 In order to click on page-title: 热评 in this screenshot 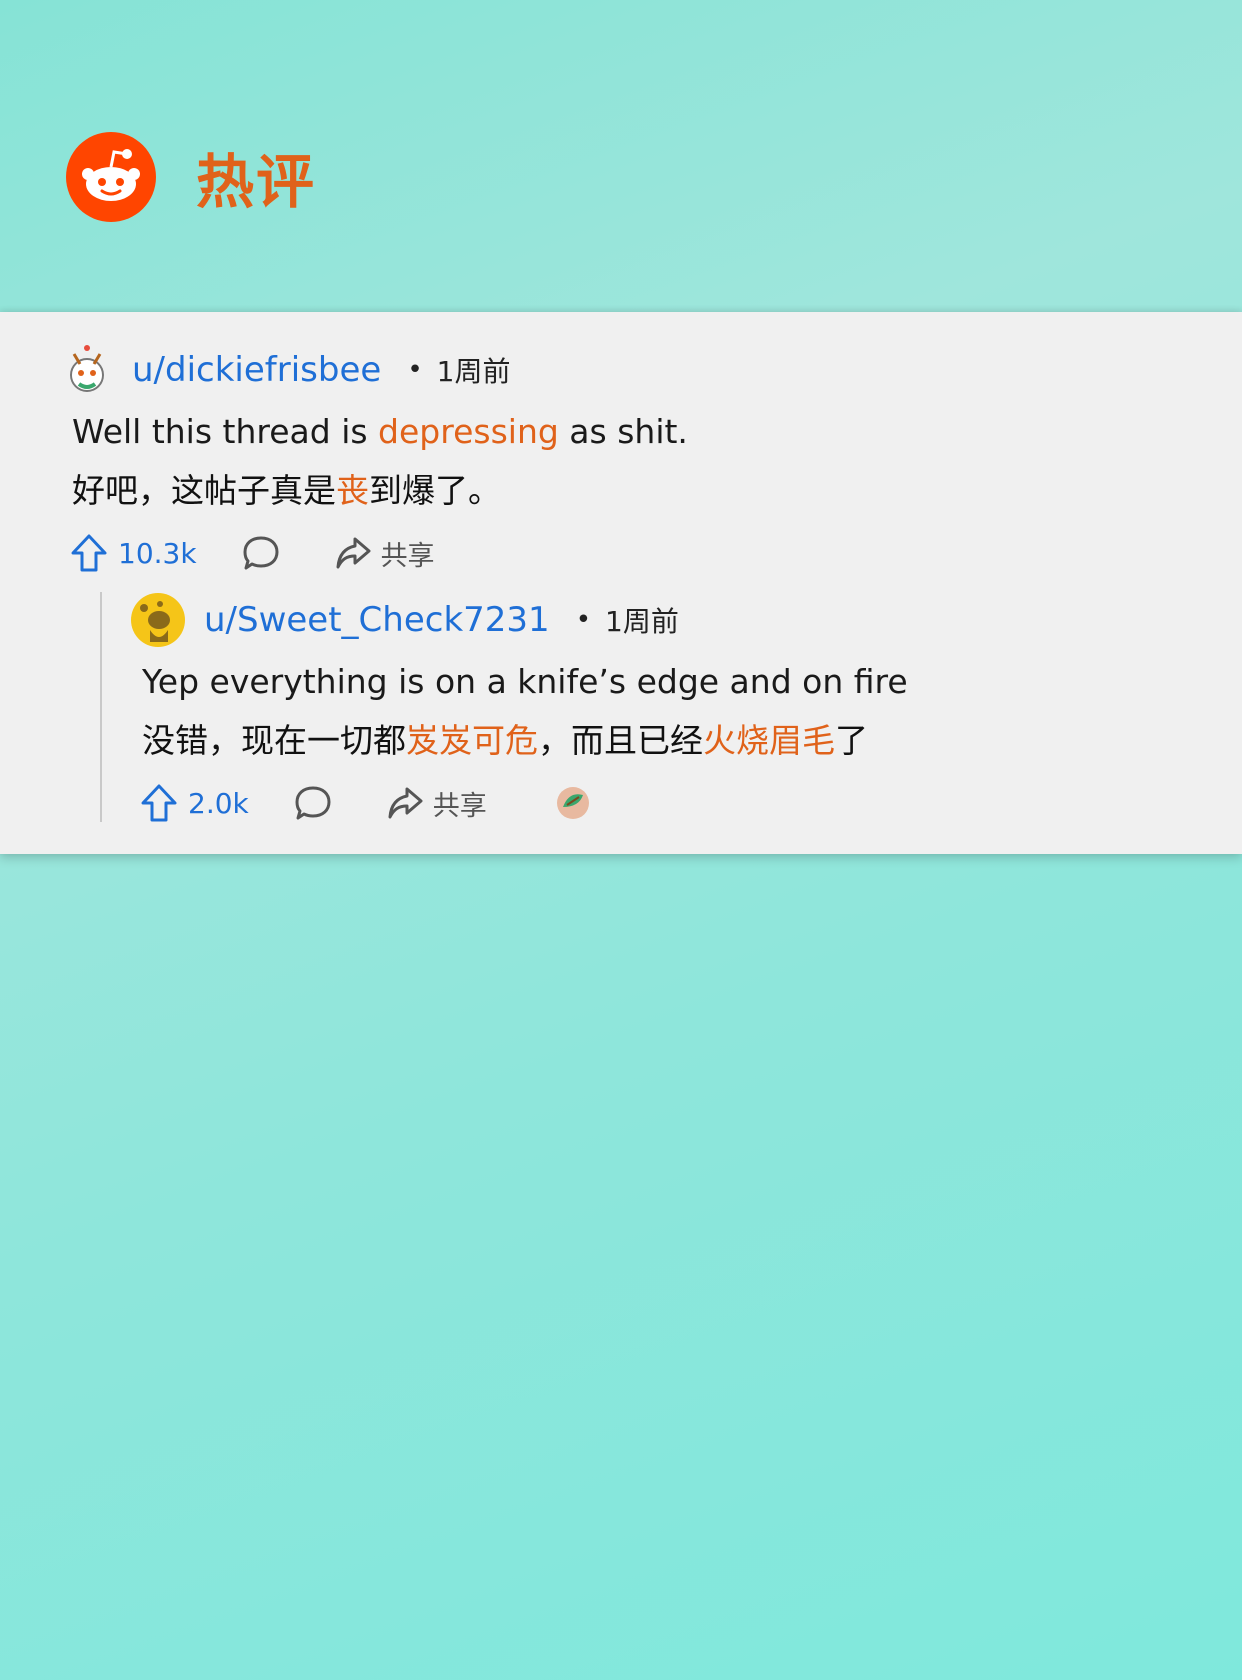, I will do `click(256, 182)`.